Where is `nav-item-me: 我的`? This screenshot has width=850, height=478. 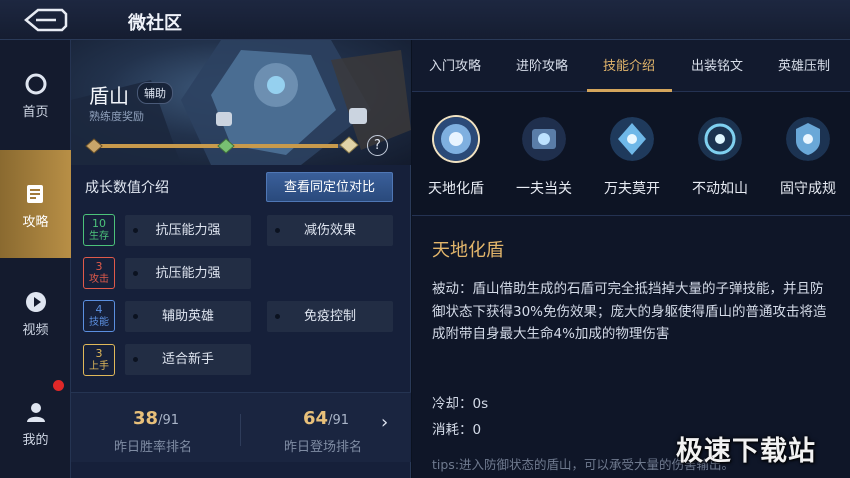 nav-item-me: 我的 is located at coordinates (35, 424).